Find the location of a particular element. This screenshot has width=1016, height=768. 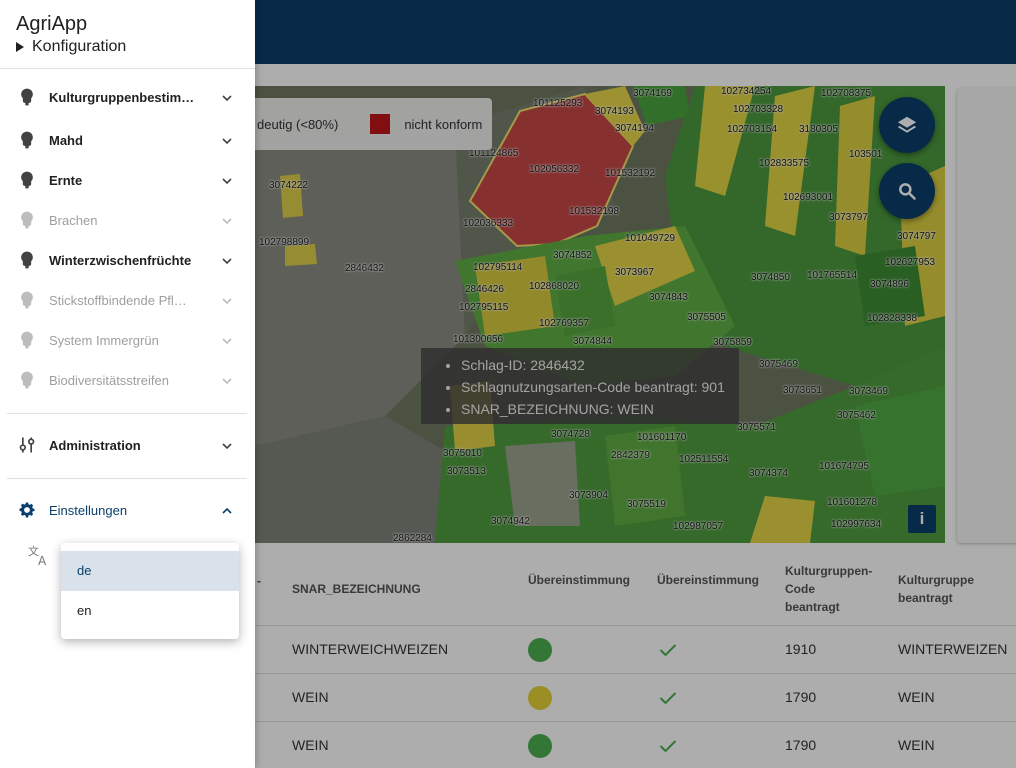

language-option-en: en is located at coordinates (150, 611).